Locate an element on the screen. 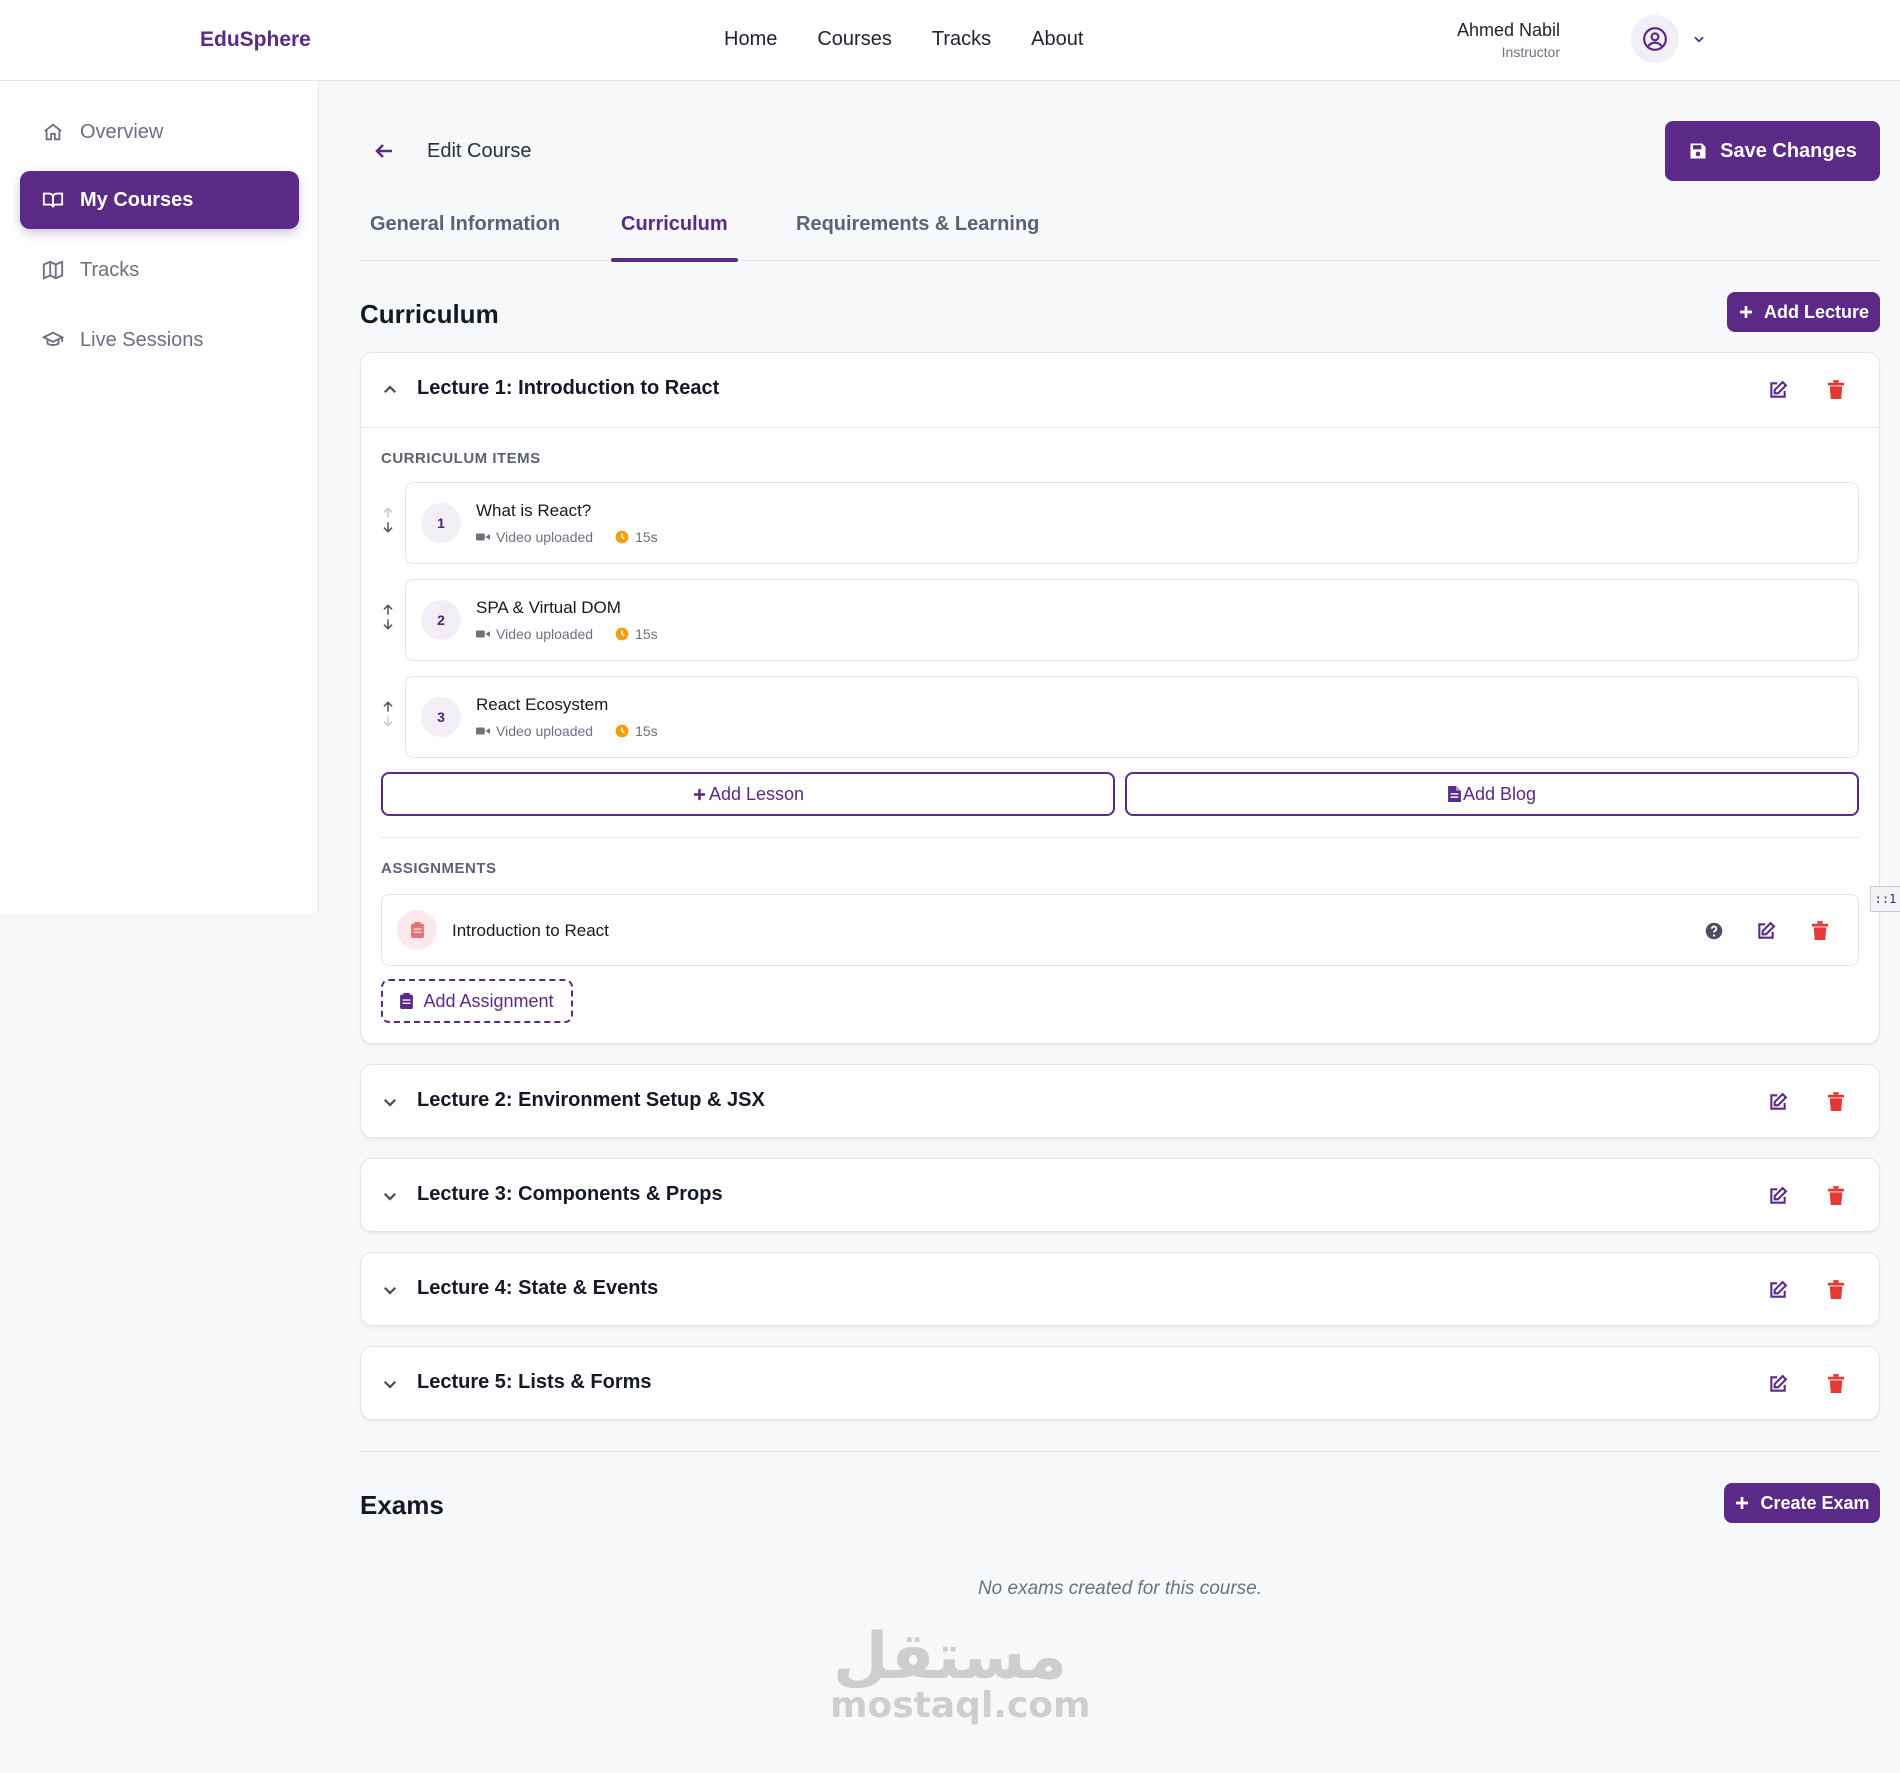  tab-requirements-learning: Requirements & Learning is located at coordinates (917, 237).